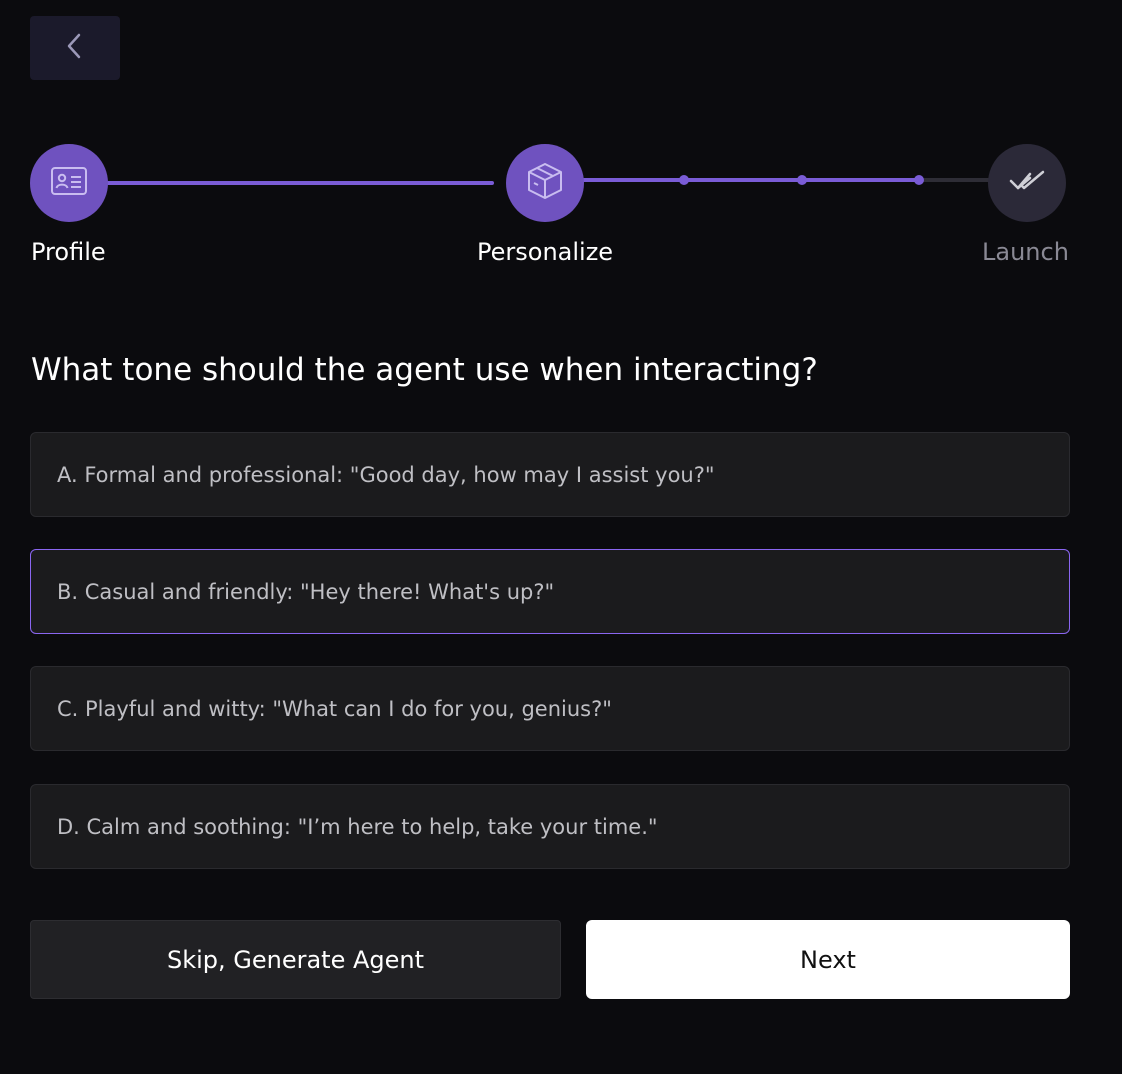  I want to click on id-card-icon, so click(69, 183).